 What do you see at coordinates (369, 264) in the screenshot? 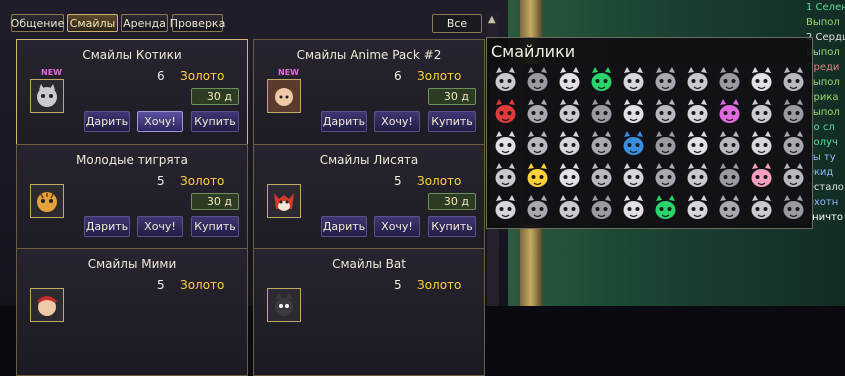
I see `card-title: Смайлы Bat` at bounding box center [369, 264].